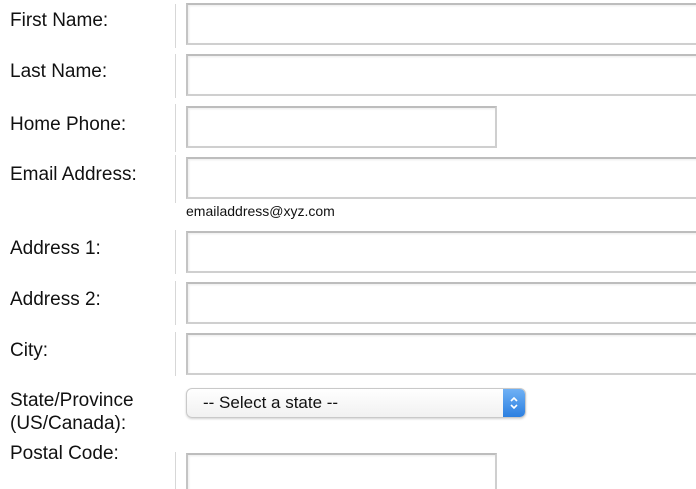  What do you see at coordinates (260, 211) in the screenshot?
I see `email-hint: emailaddress@xyz.com` at bounding box center [260, 211].